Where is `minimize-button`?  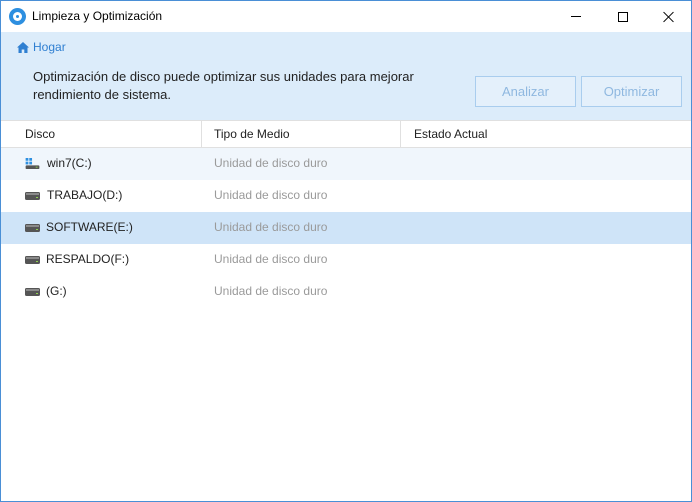
minimize-button is located at coordinates (576, 16).